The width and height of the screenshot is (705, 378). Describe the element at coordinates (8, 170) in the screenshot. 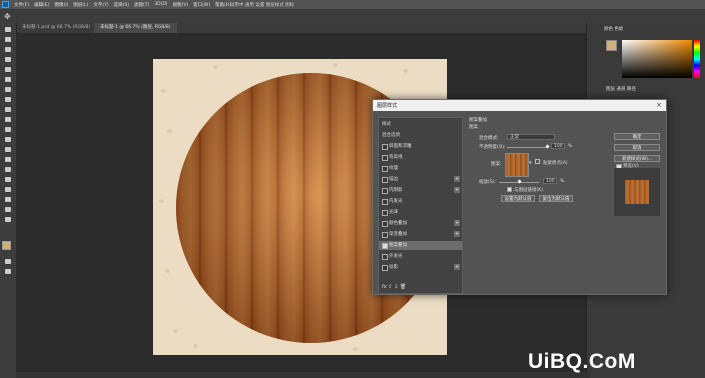

I see `pen-icon` at that location.